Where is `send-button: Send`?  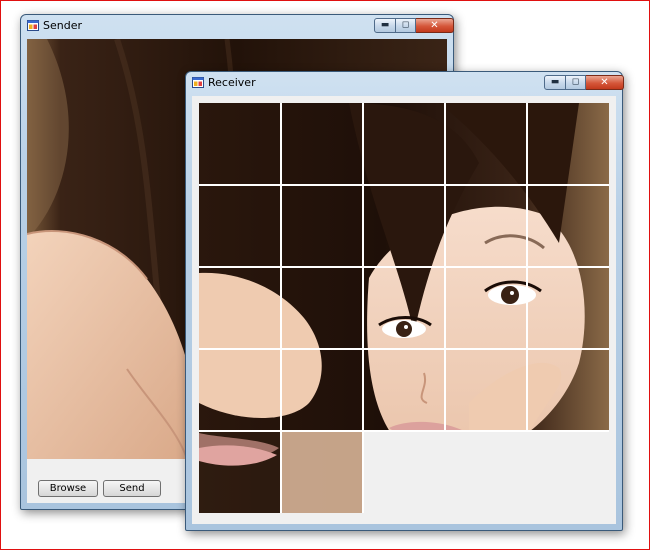
send-button: Send is located at coordinates (132, 488).